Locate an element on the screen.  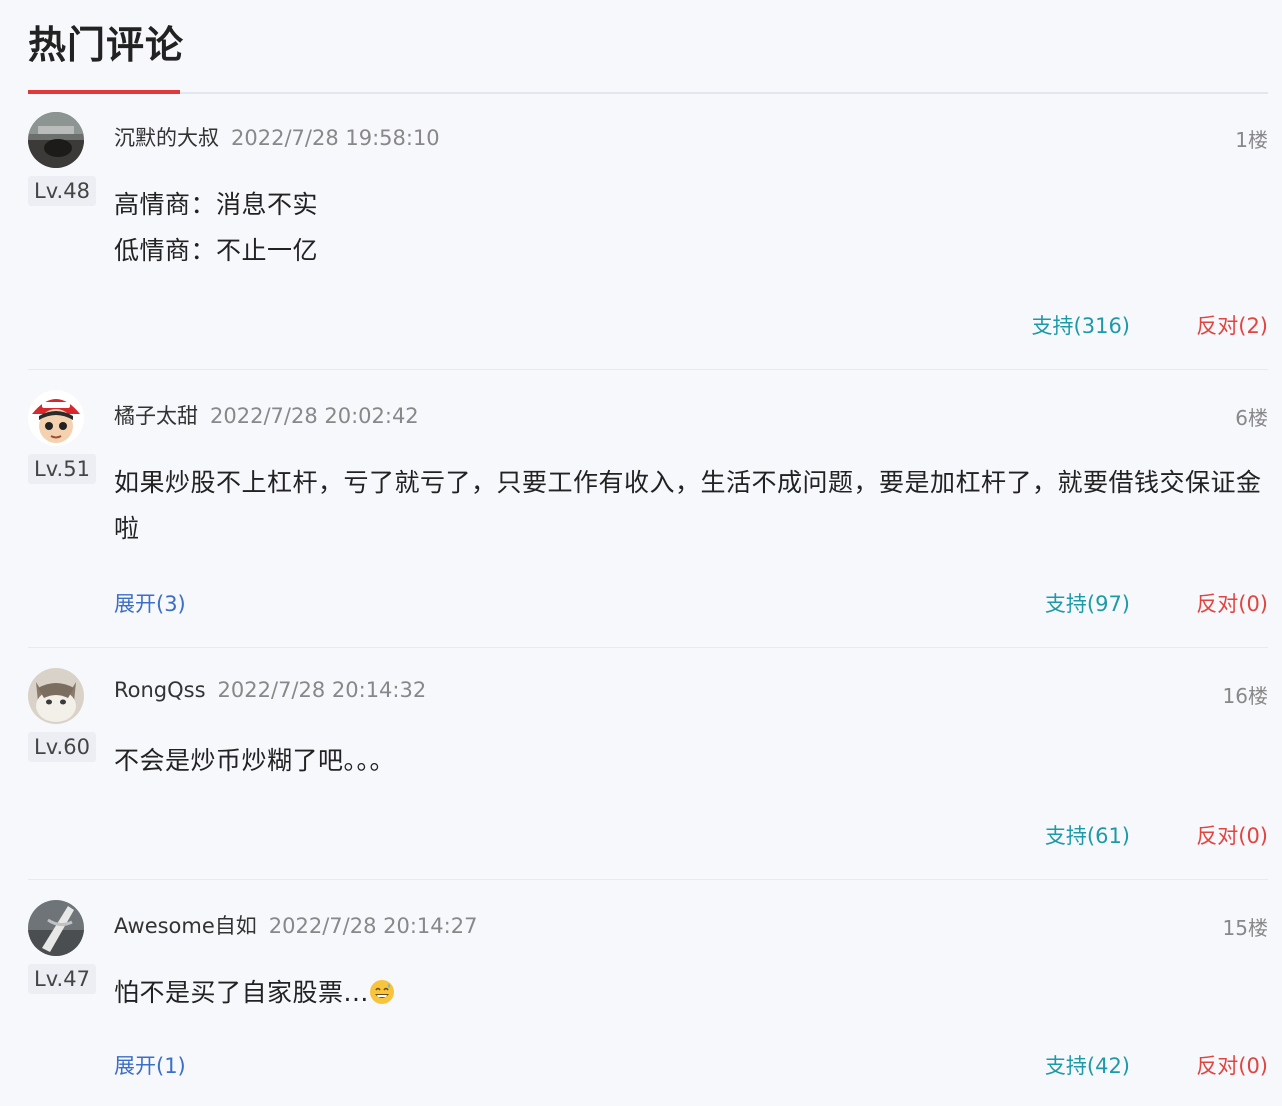
comment-meta: 沉默的大叔 2022/7/28 19:58:10 is located at coordinates (277, 137).